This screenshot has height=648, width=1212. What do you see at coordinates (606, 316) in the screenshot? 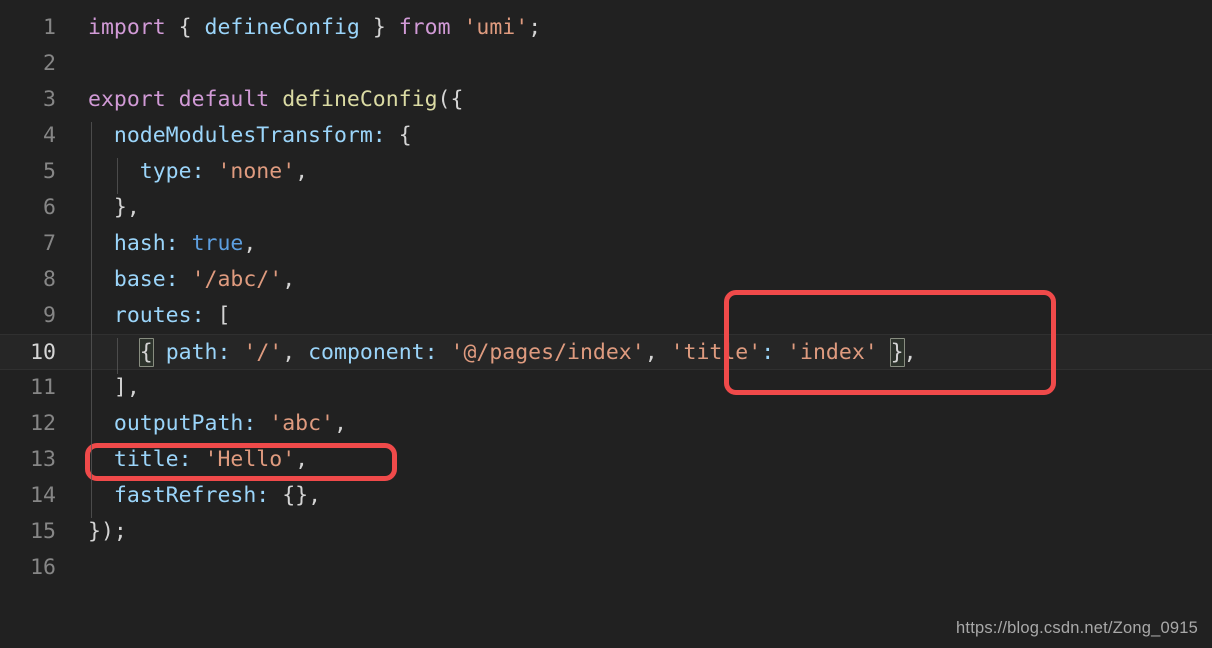
I see `code-line: 9 routes: [` at bounding box center [606, 316].